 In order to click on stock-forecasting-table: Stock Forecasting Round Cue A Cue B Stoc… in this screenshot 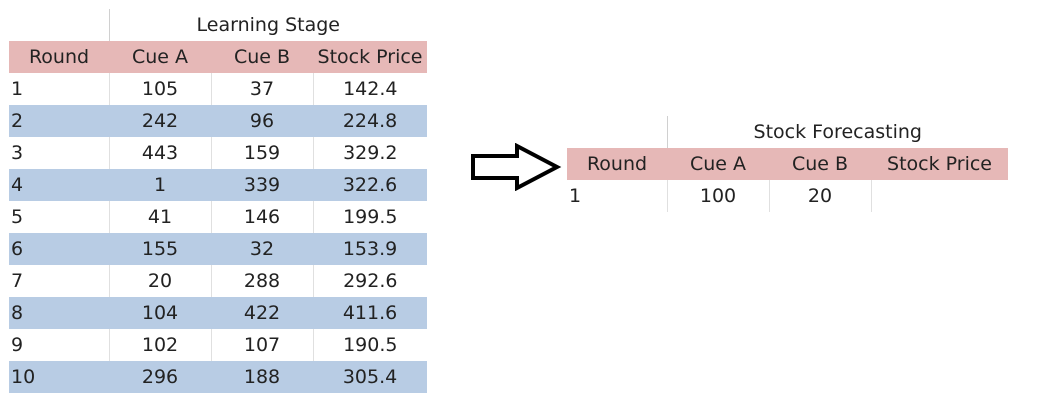, I will do `click(788, 164)`.